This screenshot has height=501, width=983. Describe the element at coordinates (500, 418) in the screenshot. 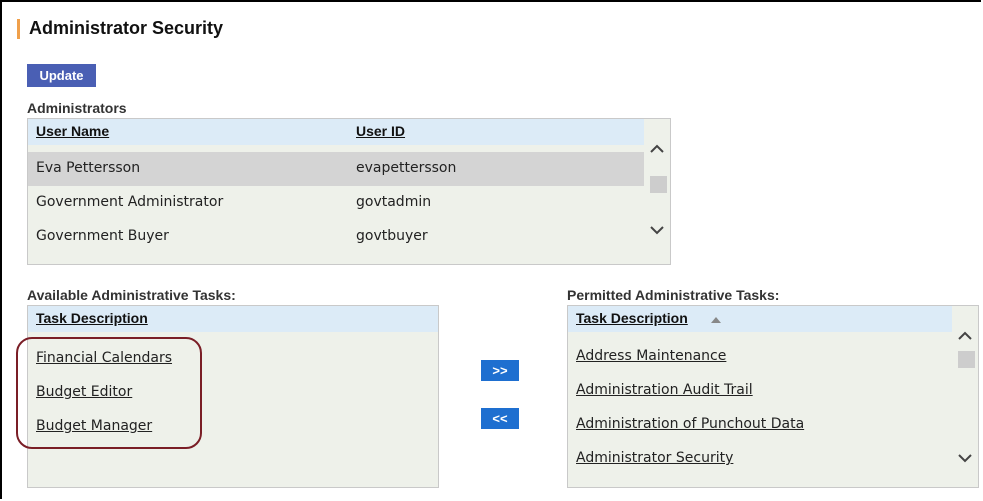

I see `remove-task-button: <<` at that location.